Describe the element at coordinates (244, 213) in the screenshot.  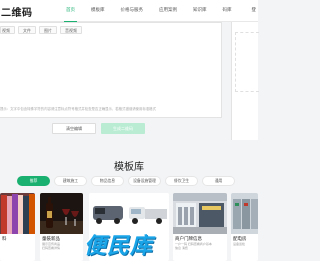
I see `power-room-image` at that location.